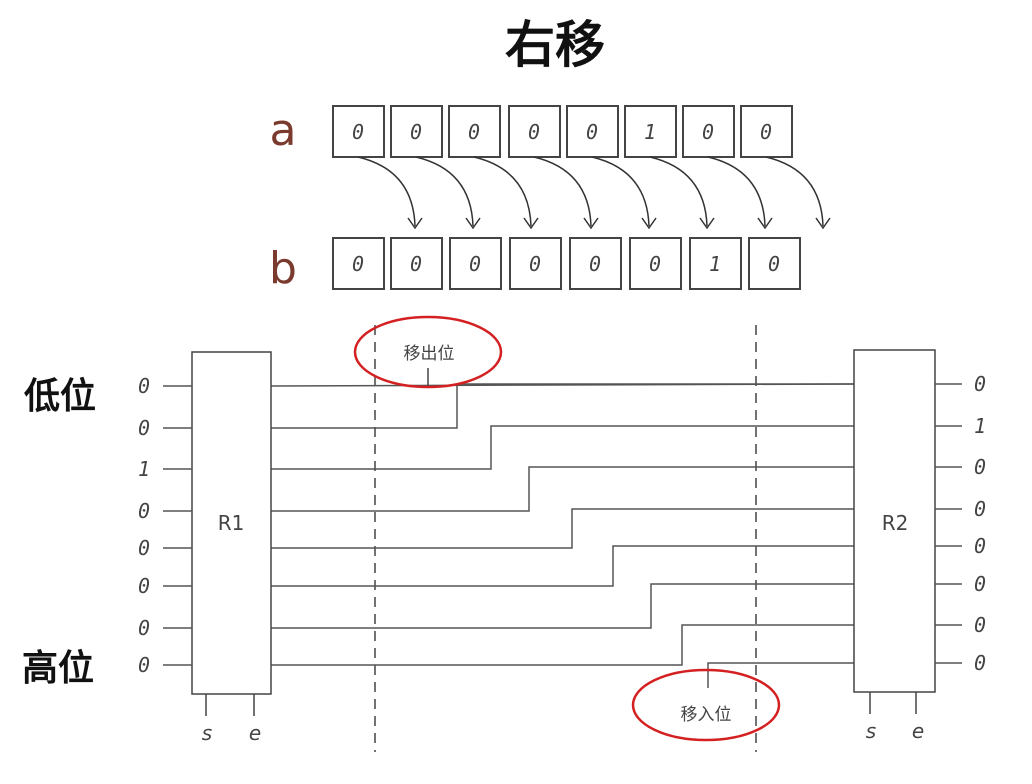 This screenshot has height=784, width=1032. Describe the element at coordinates (60, 396) in the screenshot. I see `low-bit-label: 低位` at that location.